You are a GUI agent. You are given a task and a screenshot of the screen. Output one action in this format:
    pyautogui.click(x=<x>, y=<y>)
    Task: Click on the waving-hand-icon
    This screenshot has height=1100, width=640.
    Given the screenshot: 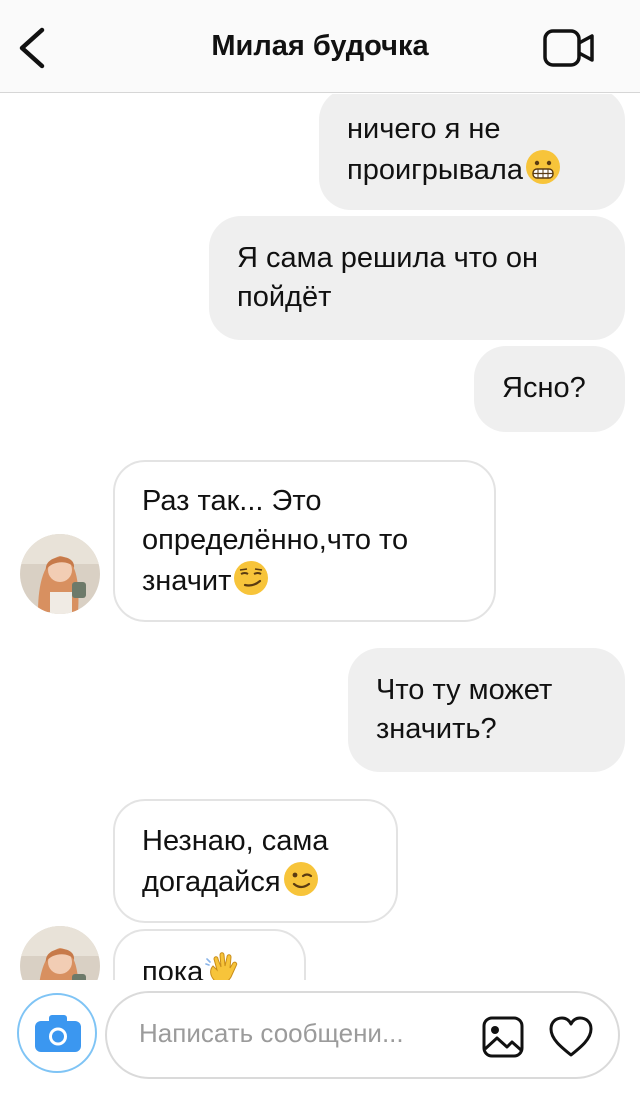 What is the action you would take?
    pyautogui.click(x=221, y=966)
    